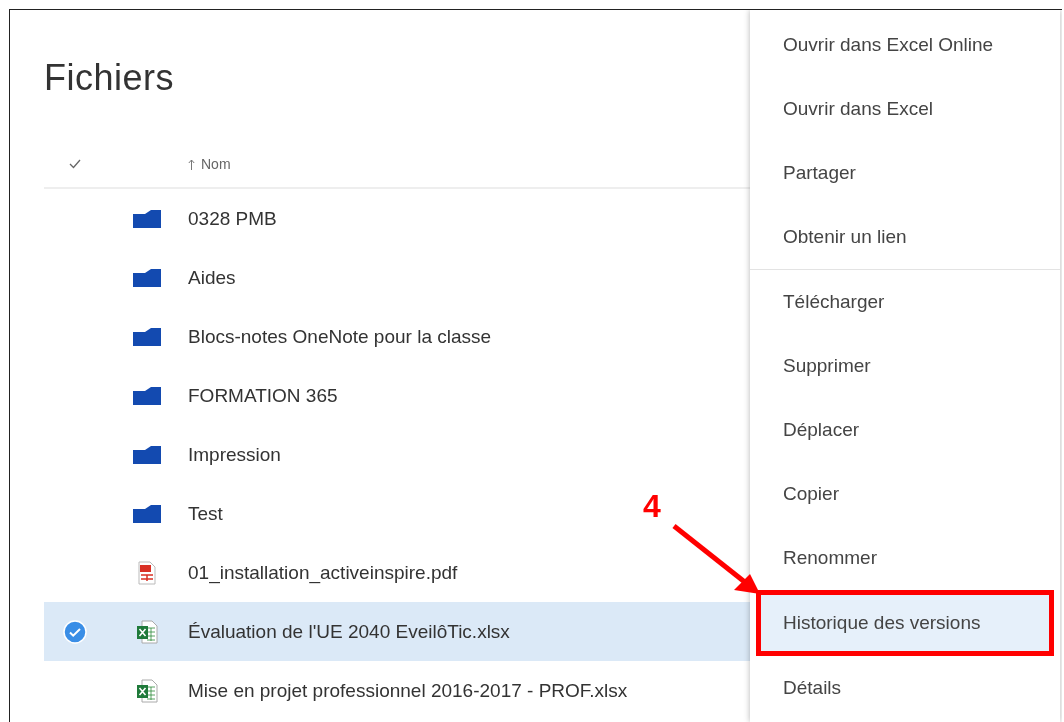 The width and height of the screenshot is (1064, 722). What do you see at coordinates (323, 572) in the screenshot?
I see `file-name: 01_installation_activeinspire.pdf` at bounding box center [323, 572].